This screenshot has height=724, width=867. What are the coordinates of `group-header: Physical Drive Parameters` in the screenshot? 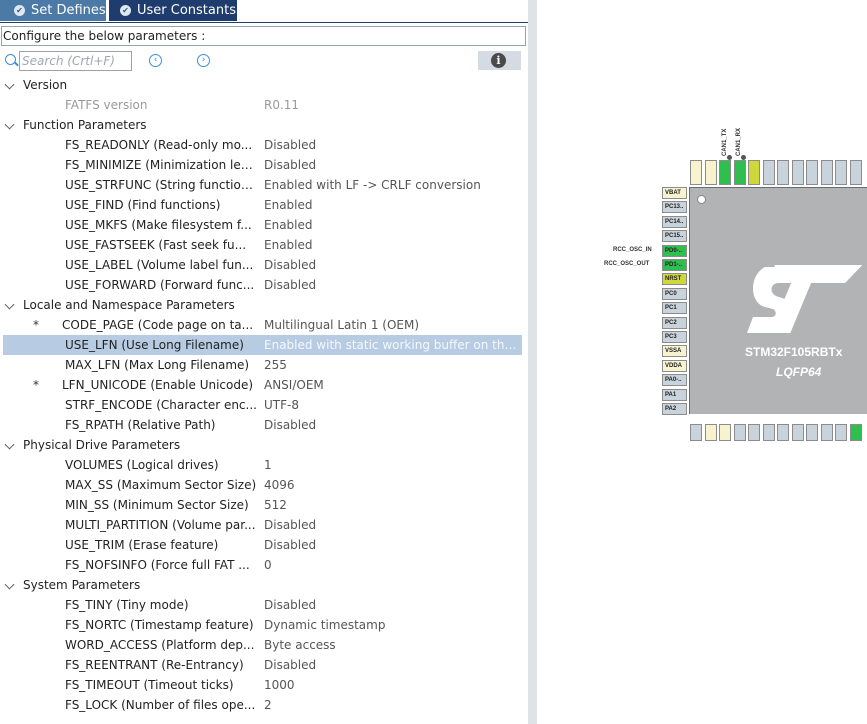 It's located at (264, 445).